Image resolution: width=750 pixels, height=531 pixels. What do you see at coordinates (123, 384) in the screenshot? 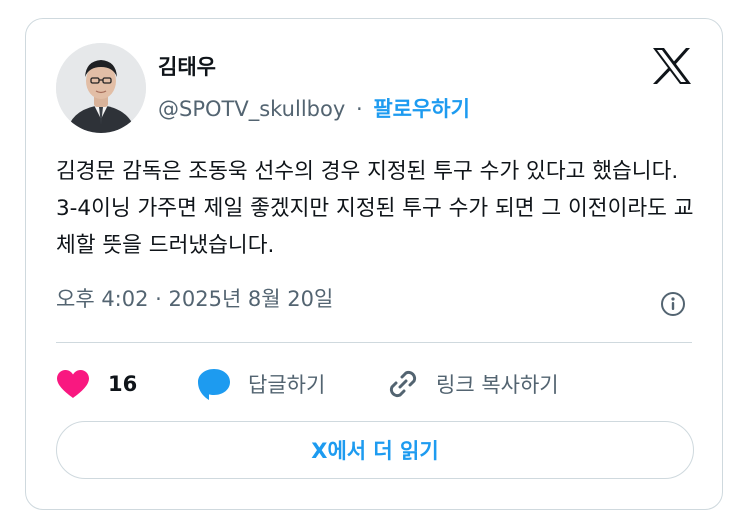
I see `like-count: 16` at bounding box center [123, 384].